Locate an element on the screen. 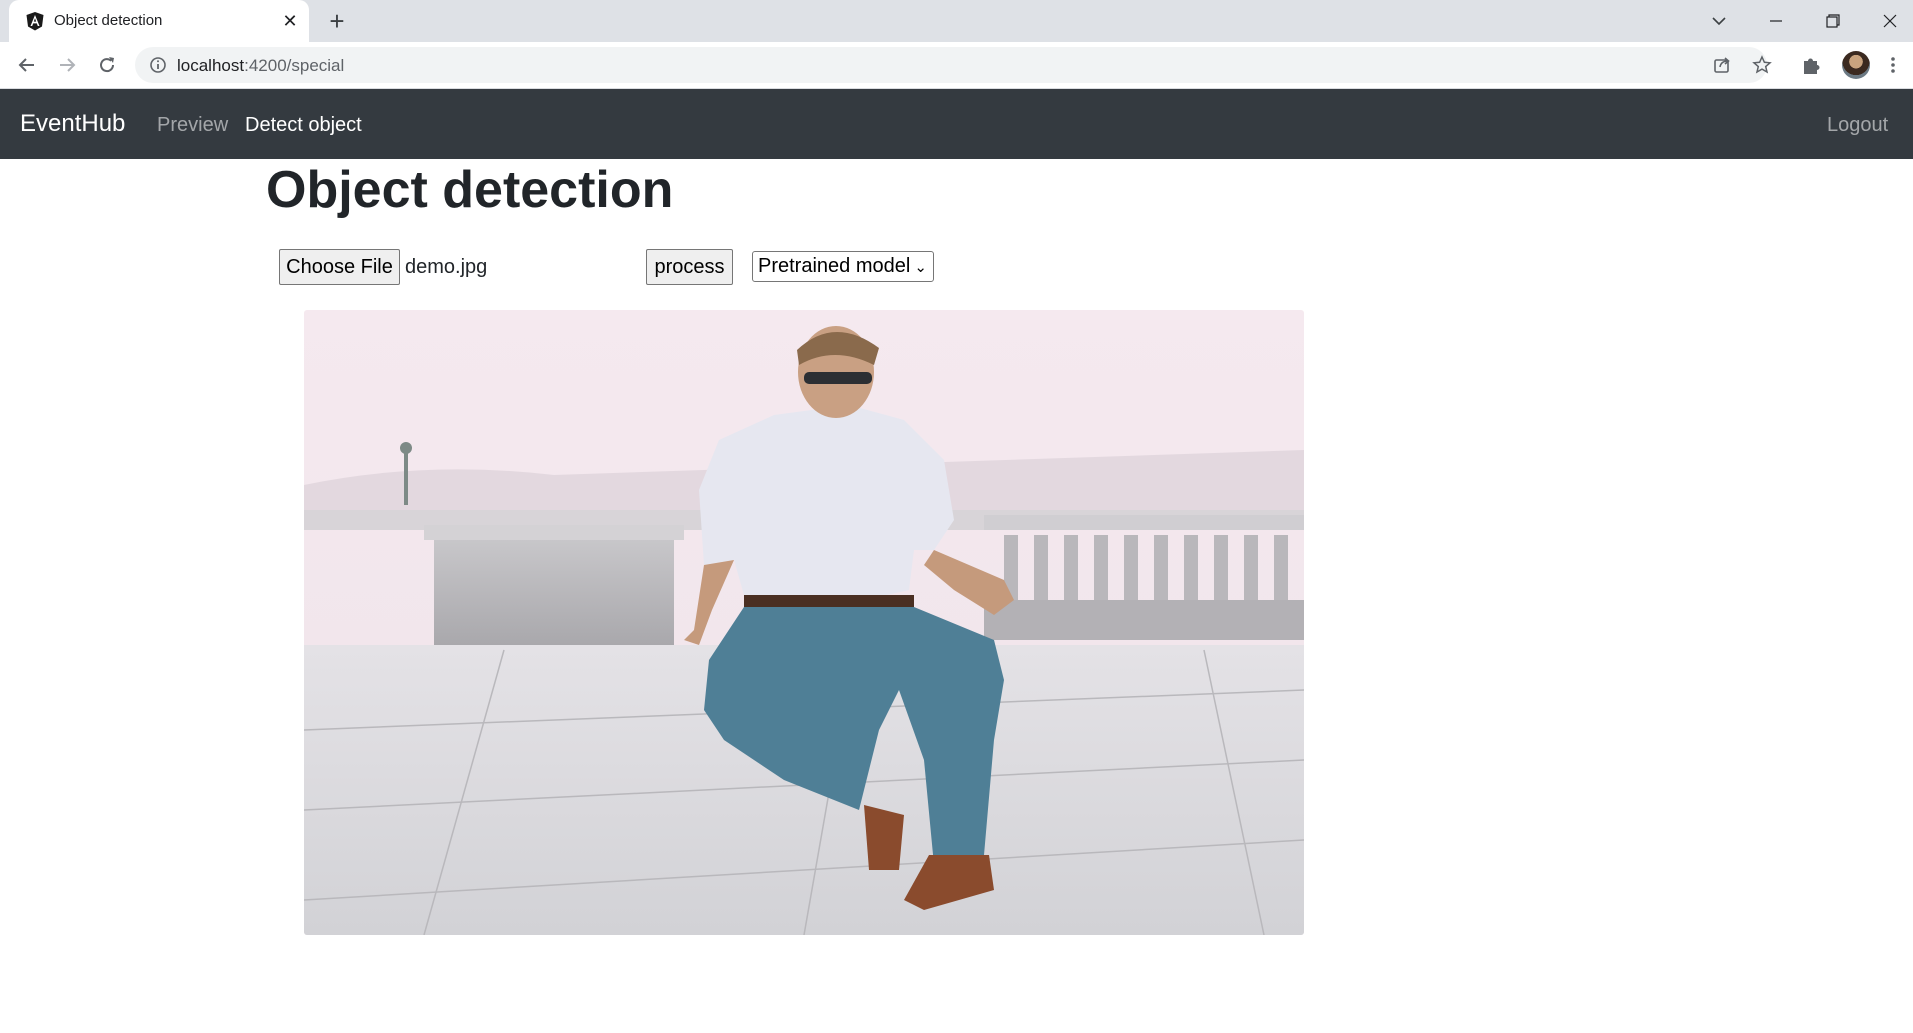 Image resolution: width=1913 pixels, height=1033 pixels. reload-icon is located at coordinates (107, 65).